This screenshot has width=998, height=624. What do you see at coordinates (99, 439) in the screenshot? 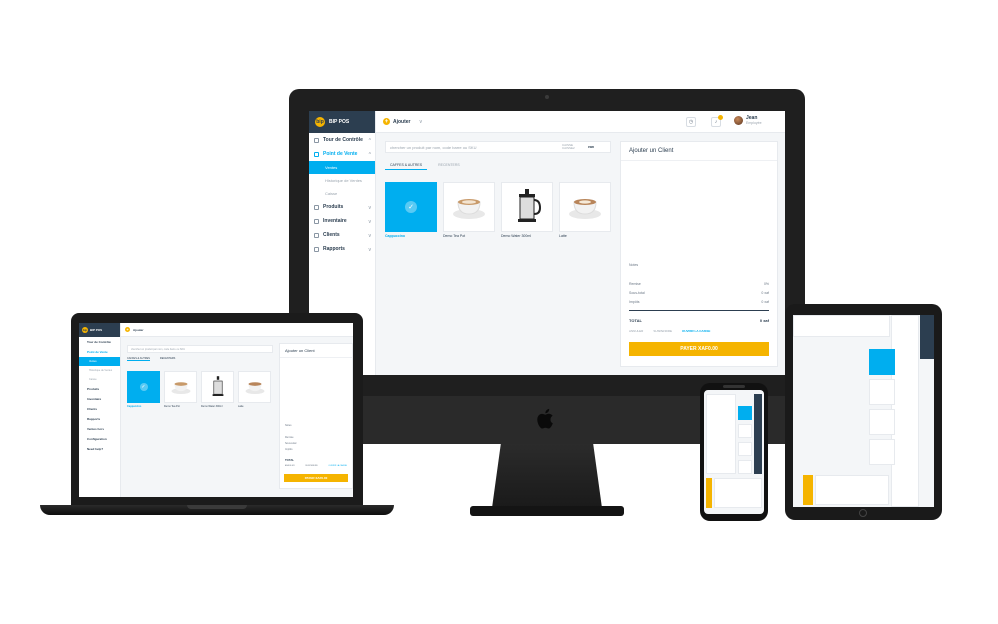
I see `sidebar-item-configuration: Configuration` at bounding box center [99, 439].